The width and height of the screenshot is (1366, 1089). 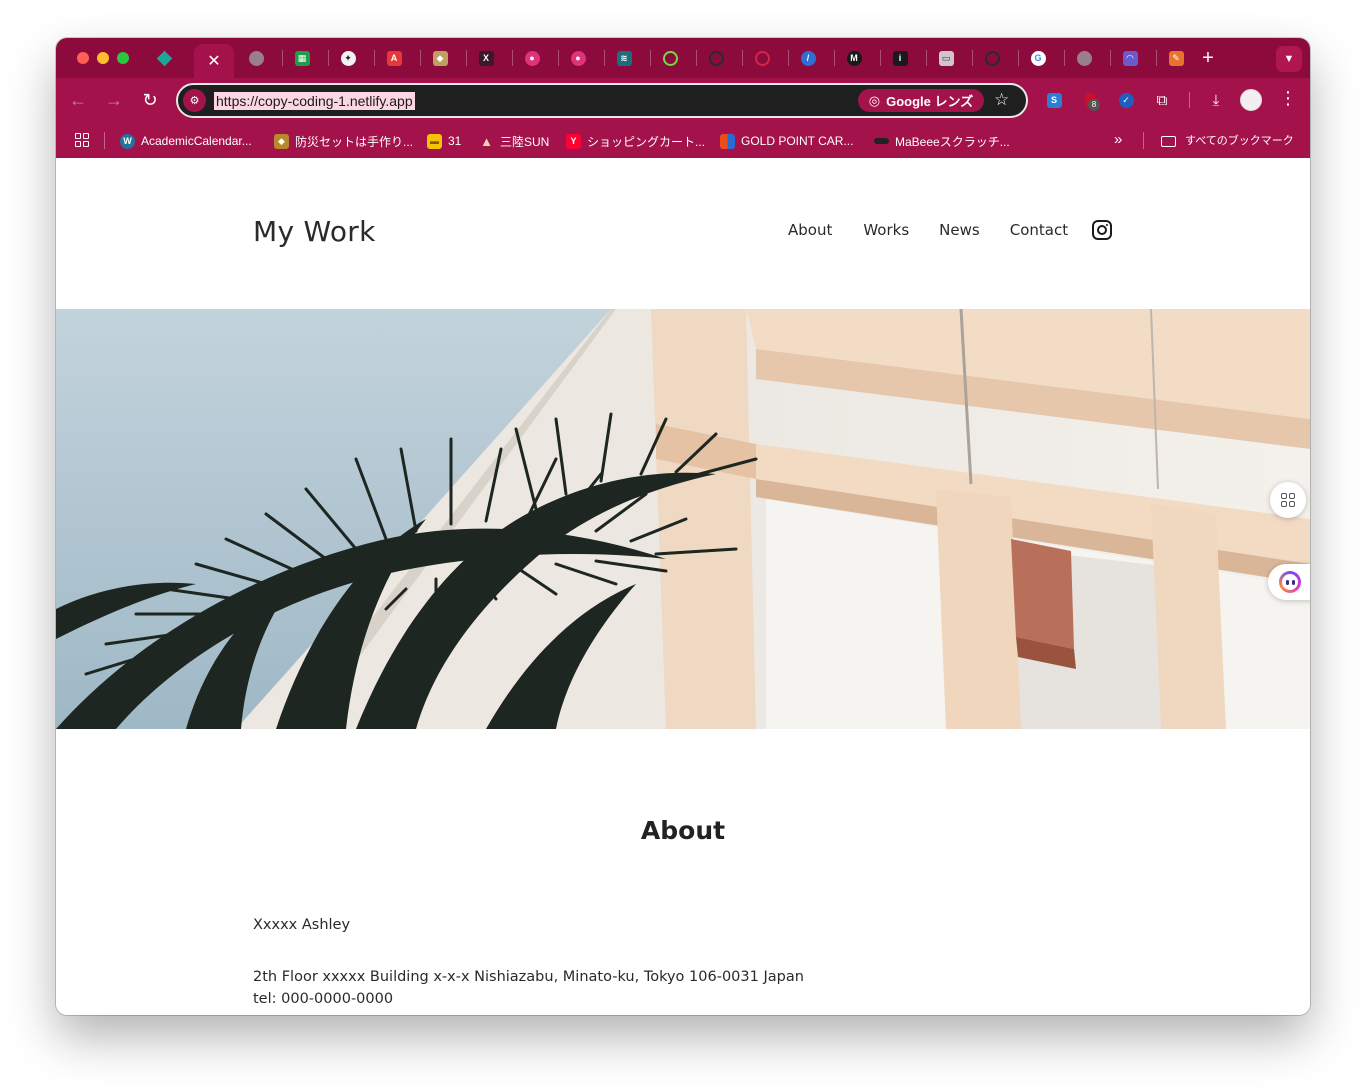 What do you see at coordinates (83, 58) in the screenshot?
I see `close-window-button` at bounding box center [83, 58].